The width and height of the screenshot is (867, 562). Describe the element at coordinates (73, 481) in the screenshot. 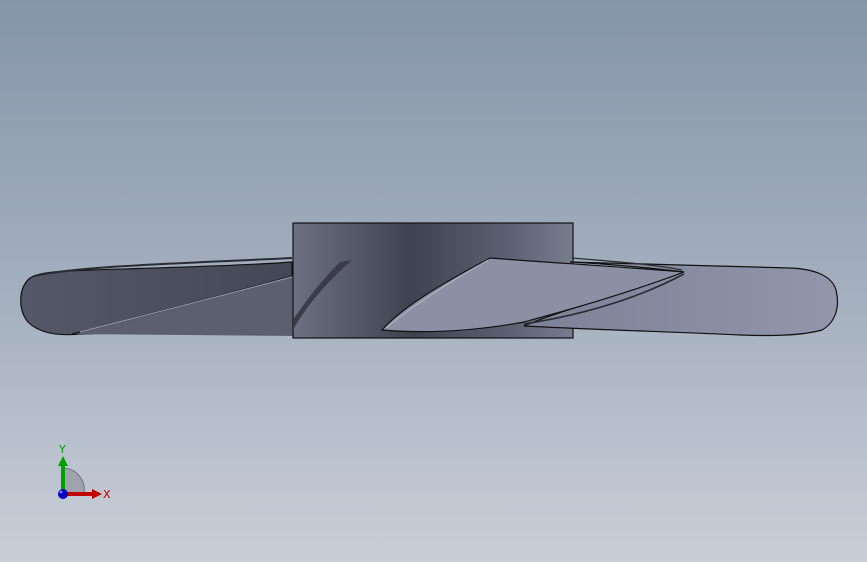

I see `triad-arc` at that location.